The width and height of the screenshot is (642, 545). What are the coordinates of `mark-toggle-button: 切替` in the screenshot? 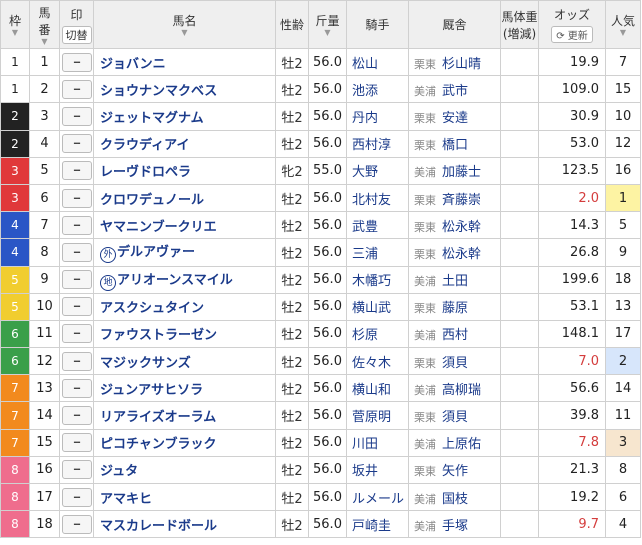 It's located at (76, 34).